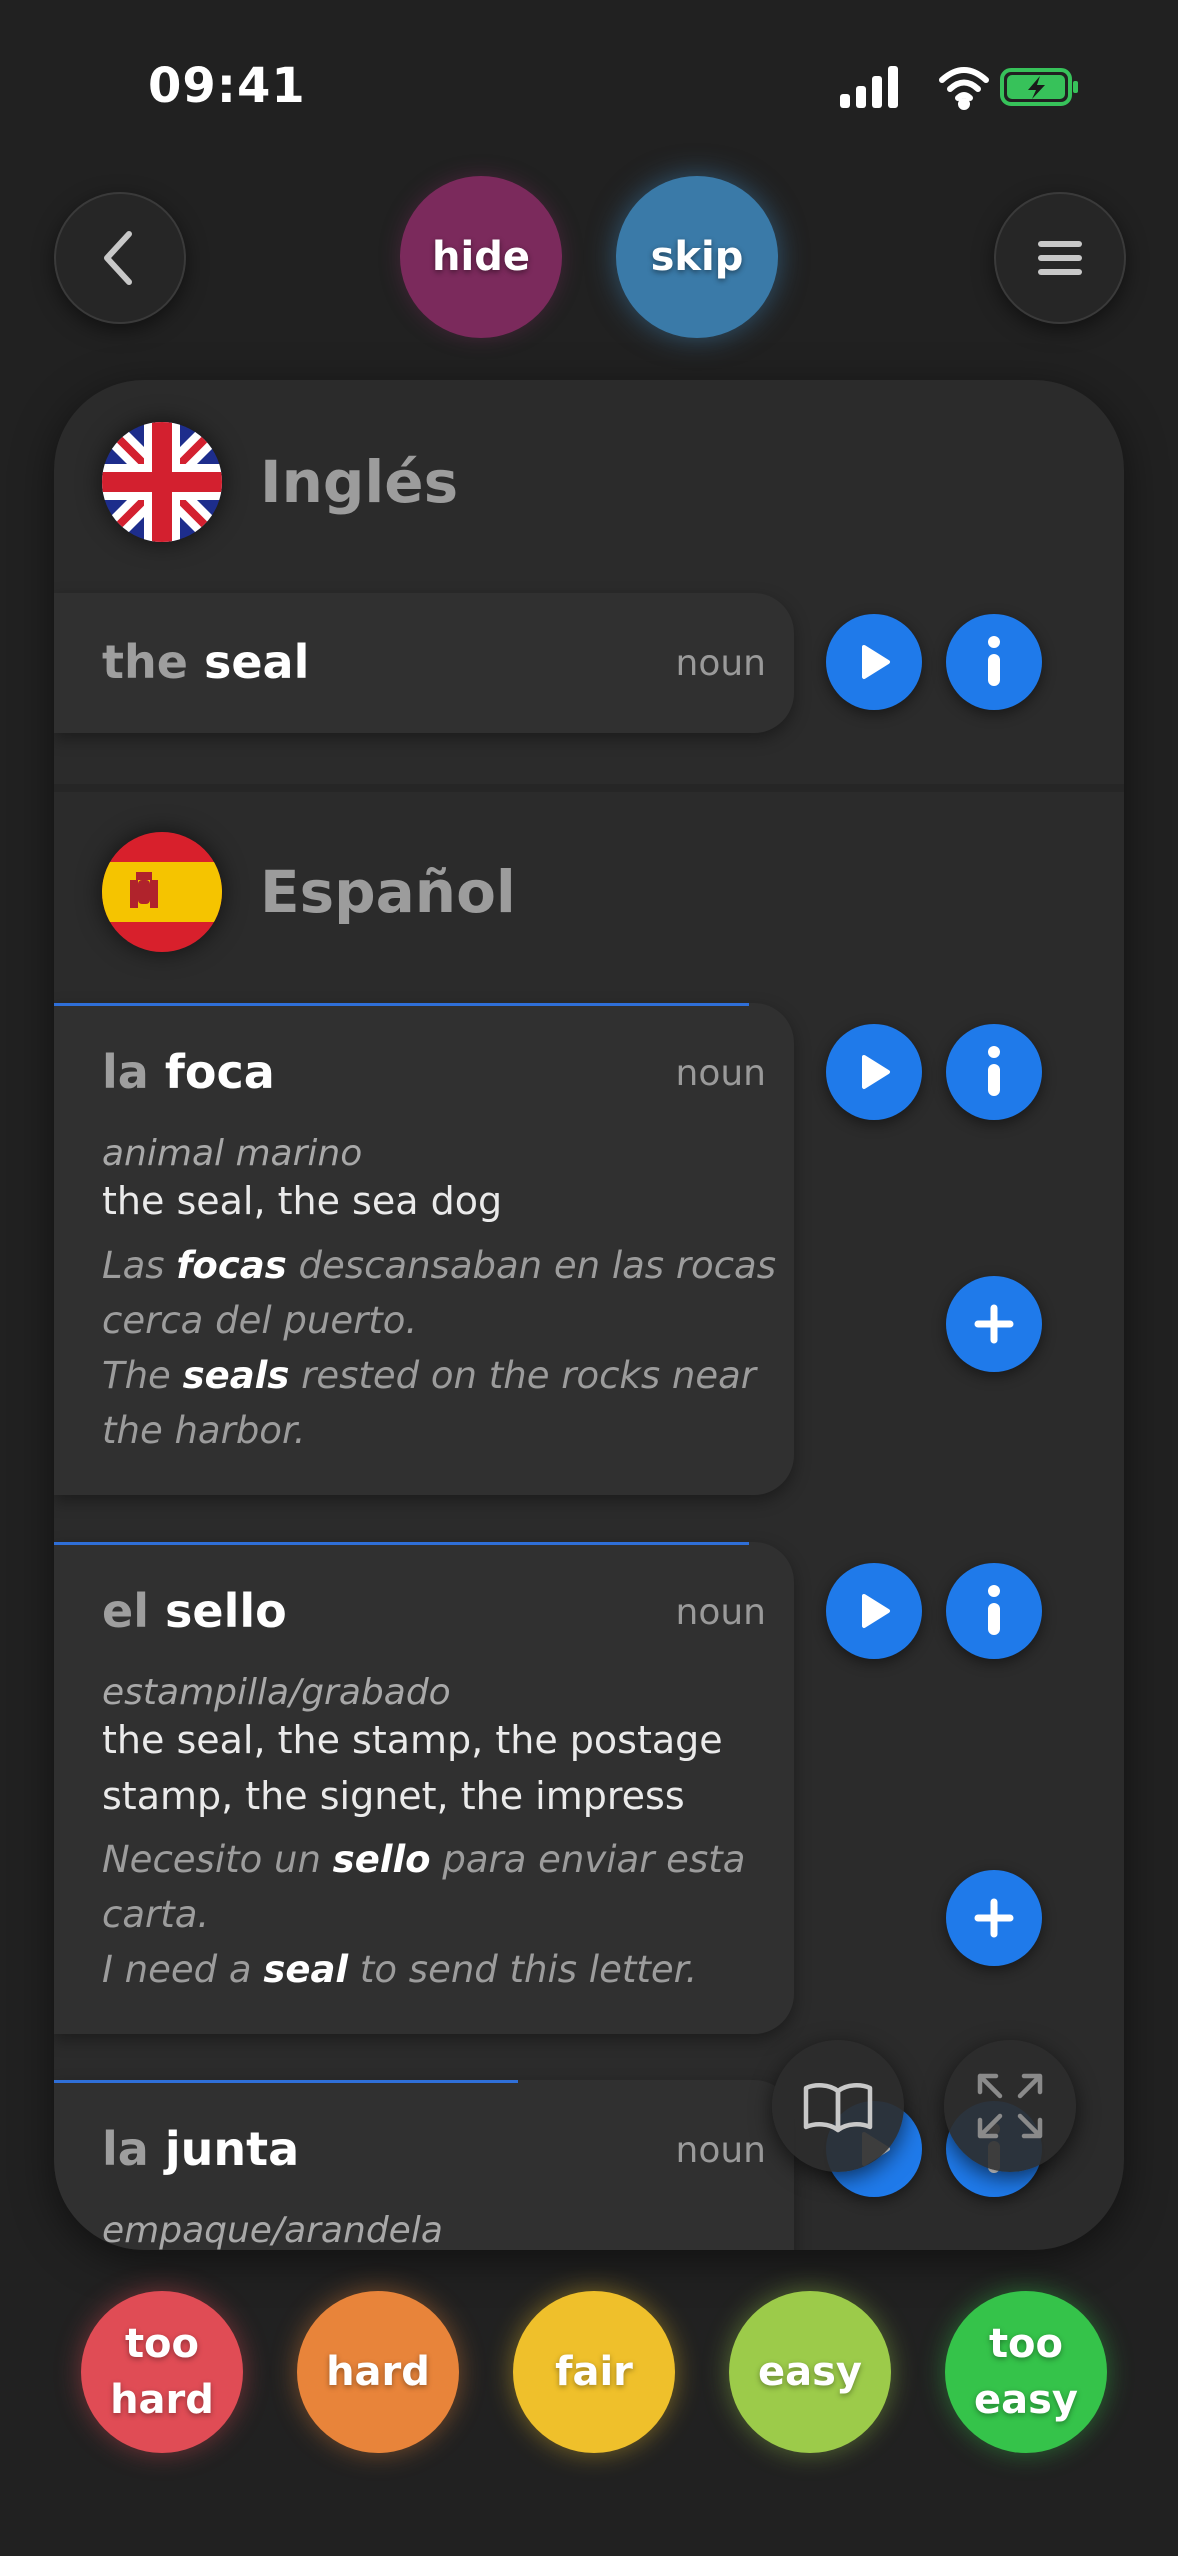 This screenshot has height=2556, width=1178. Describe the element at coordinates (227, 86) in the screenshot. I see `status-time: 09:41` at that location.